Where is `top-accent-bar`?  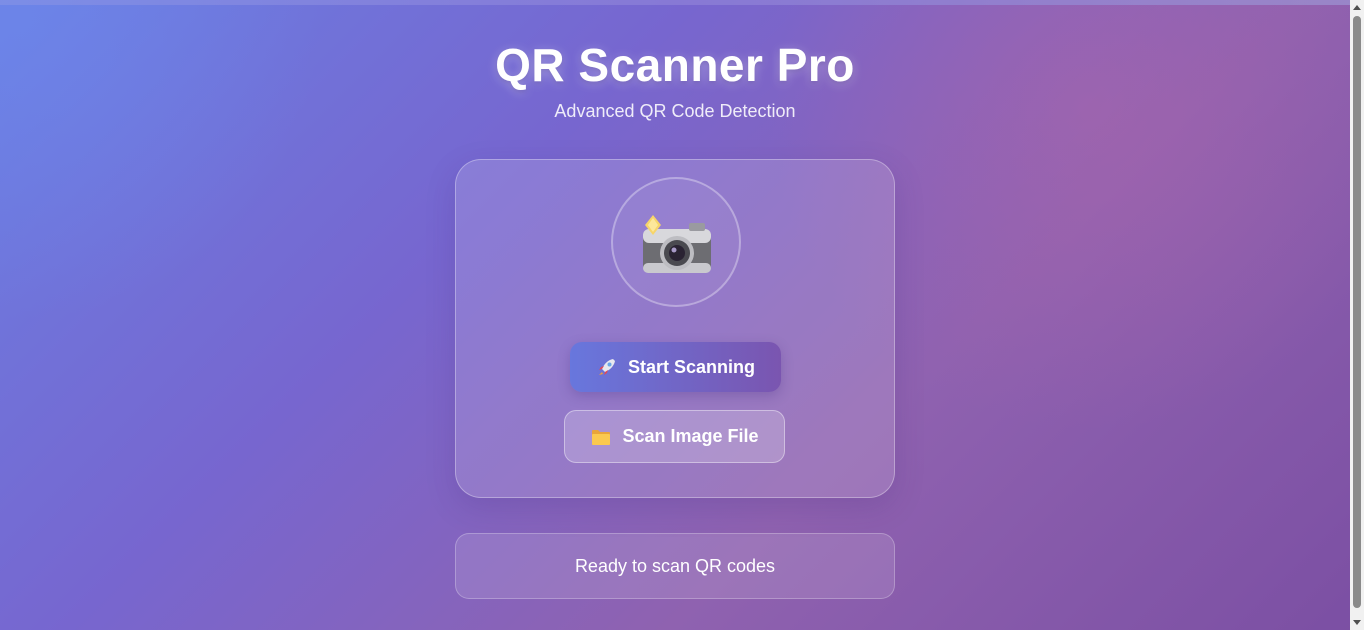 top-accent-bar is located at coordinates (675, 2).